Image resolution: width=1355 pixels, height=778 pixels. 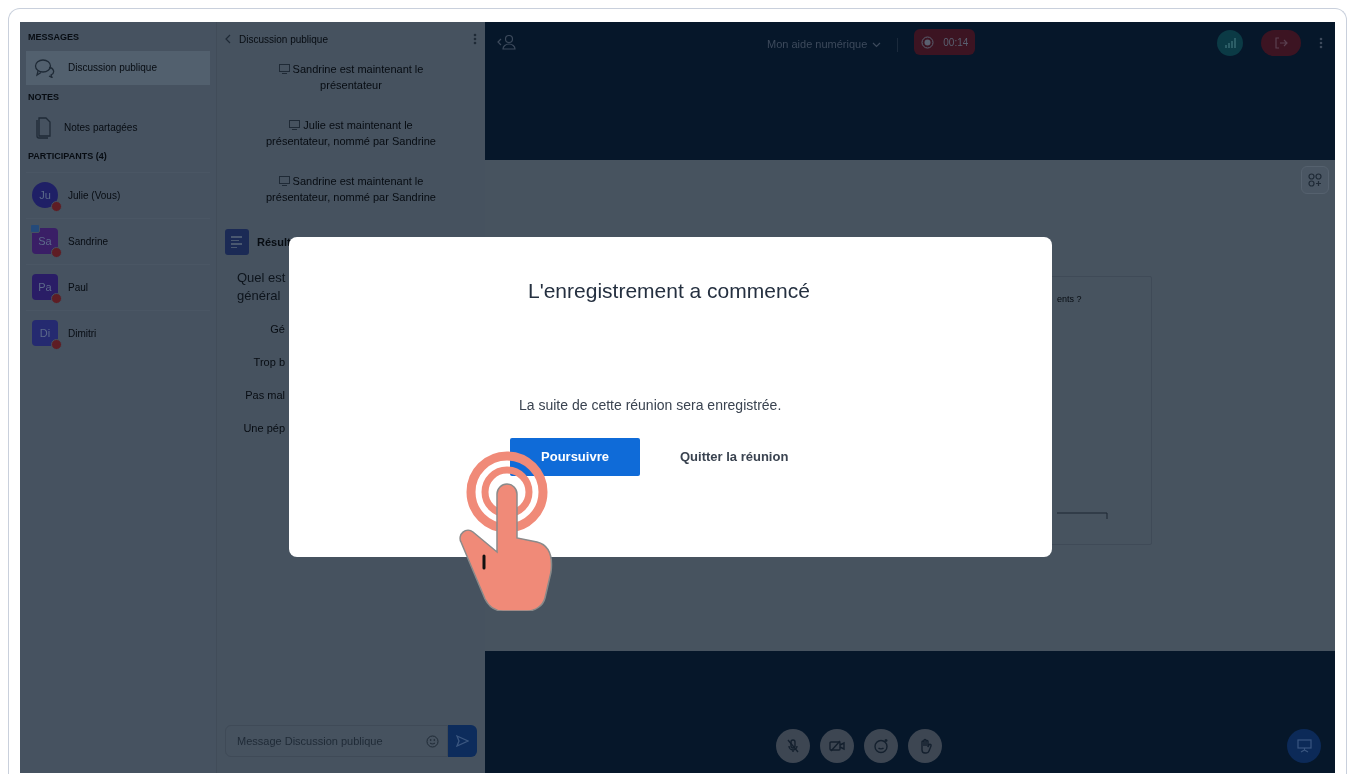 I want to click on sidebar-item: Notes partagées, so click(x=118, y=127).